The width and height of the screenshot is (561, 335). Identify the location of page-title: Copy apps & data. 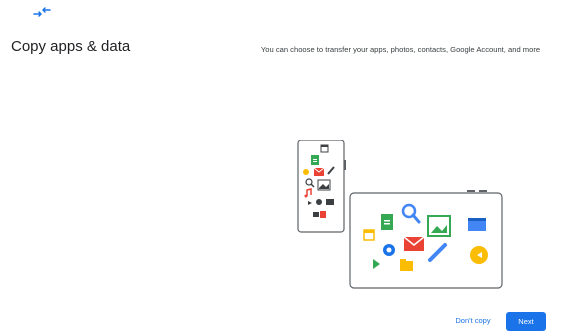
(71, 46).